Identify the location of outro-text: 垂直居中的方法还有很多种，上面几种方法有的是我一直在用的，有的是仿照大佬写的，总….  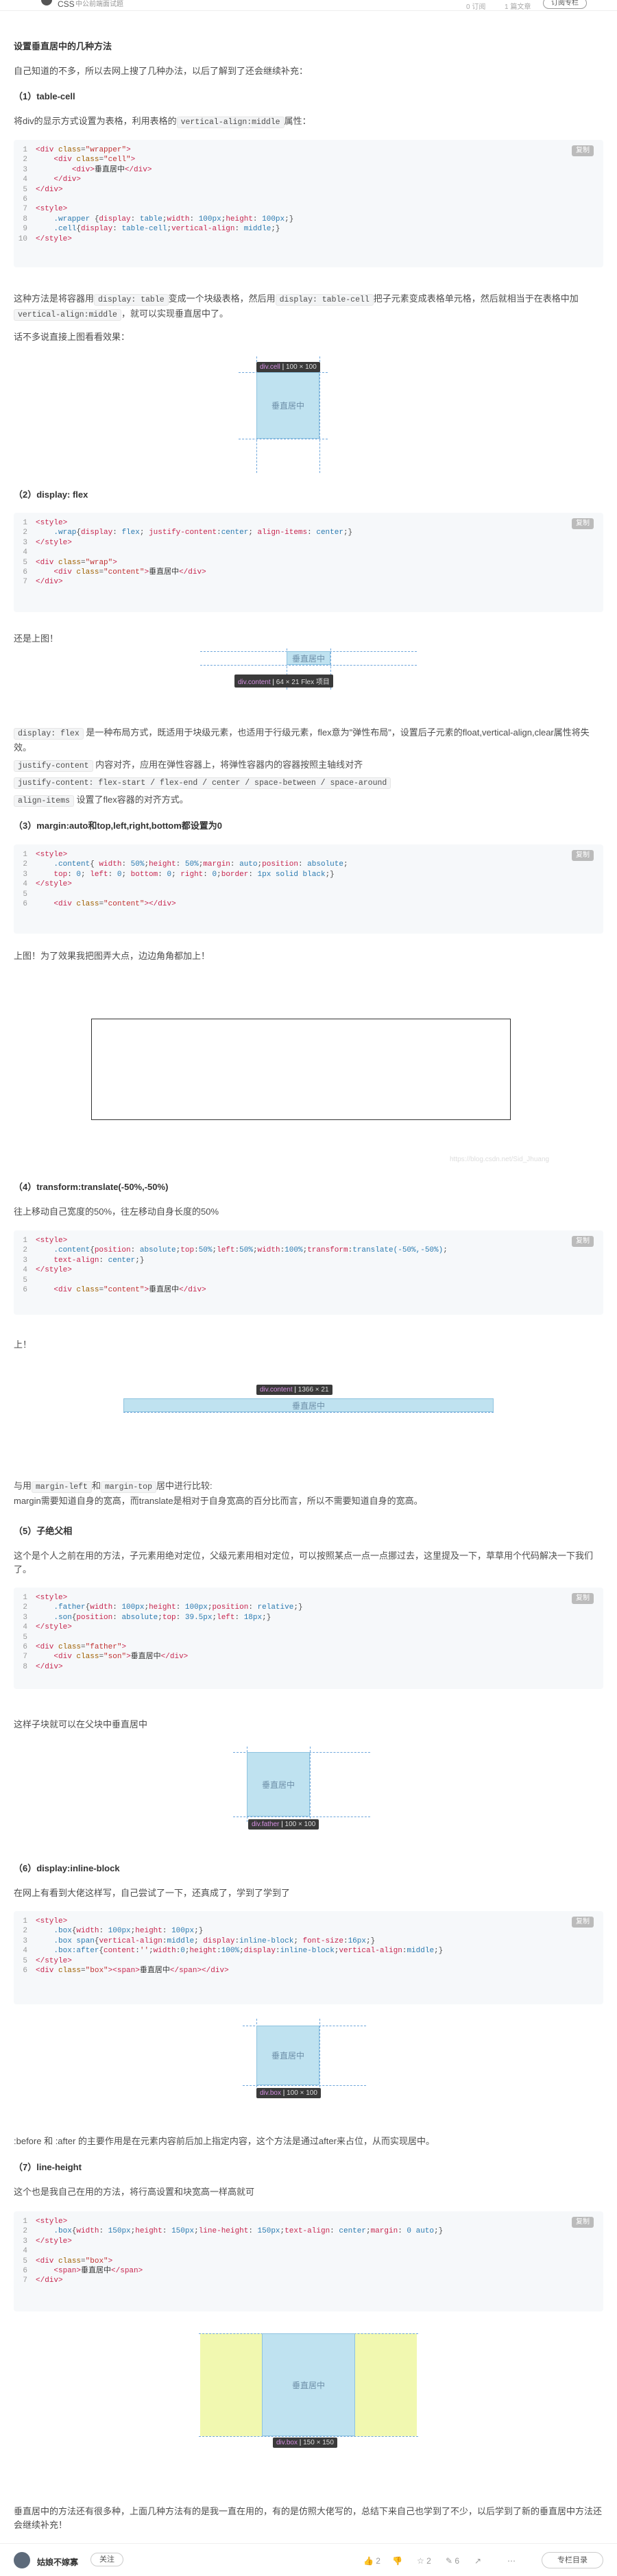
(308, 2518).